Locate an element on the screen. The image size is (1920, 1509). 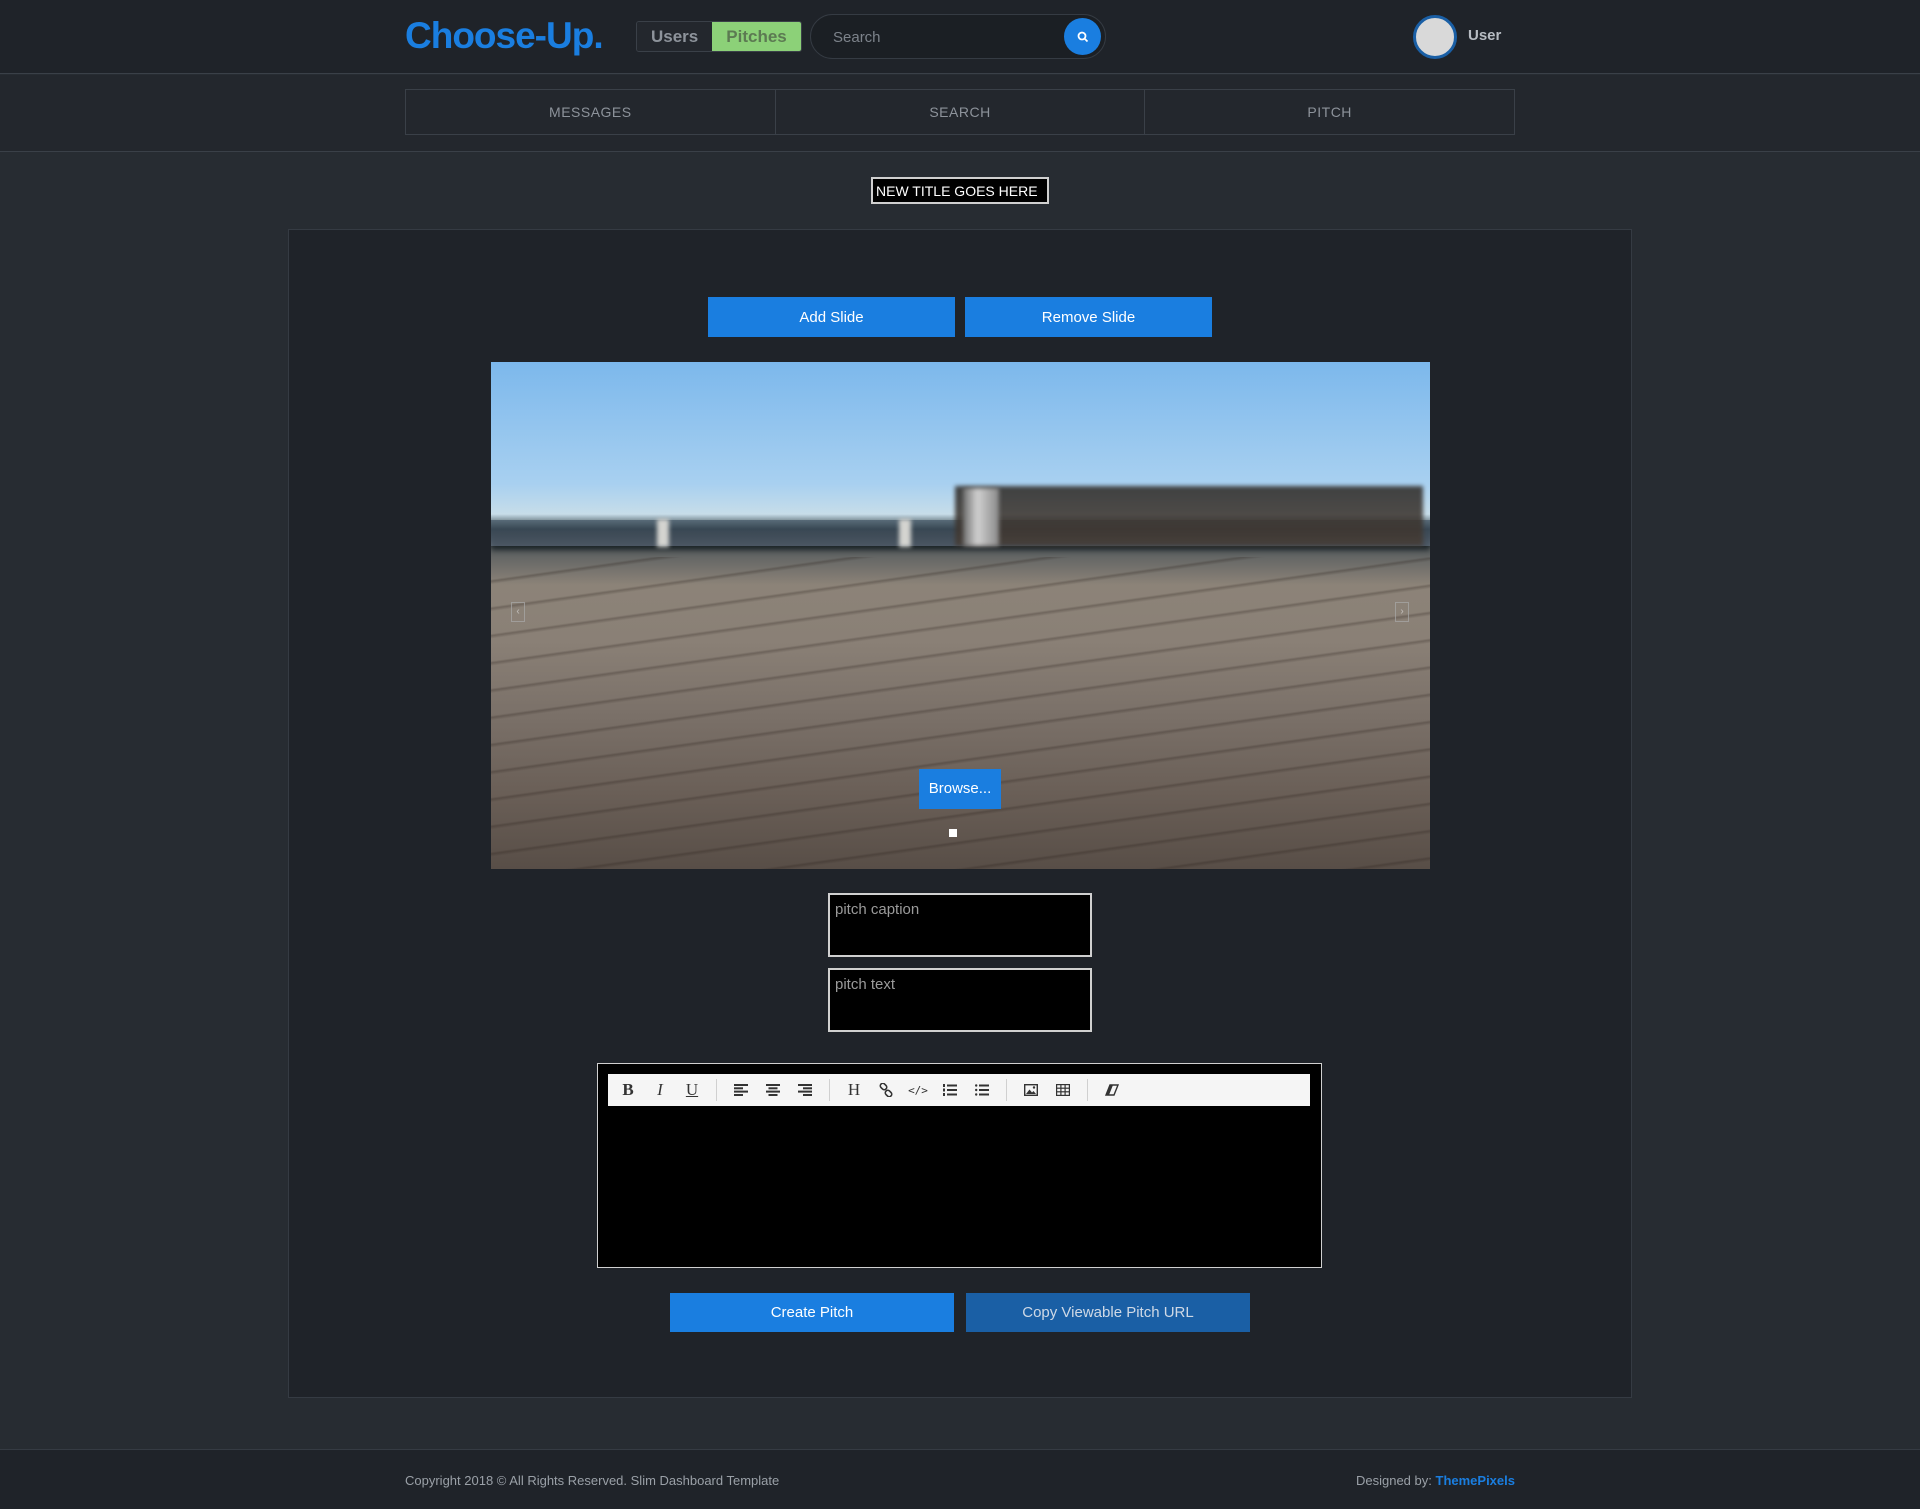
italic-icon: I is located at coordinates (660, 1090).